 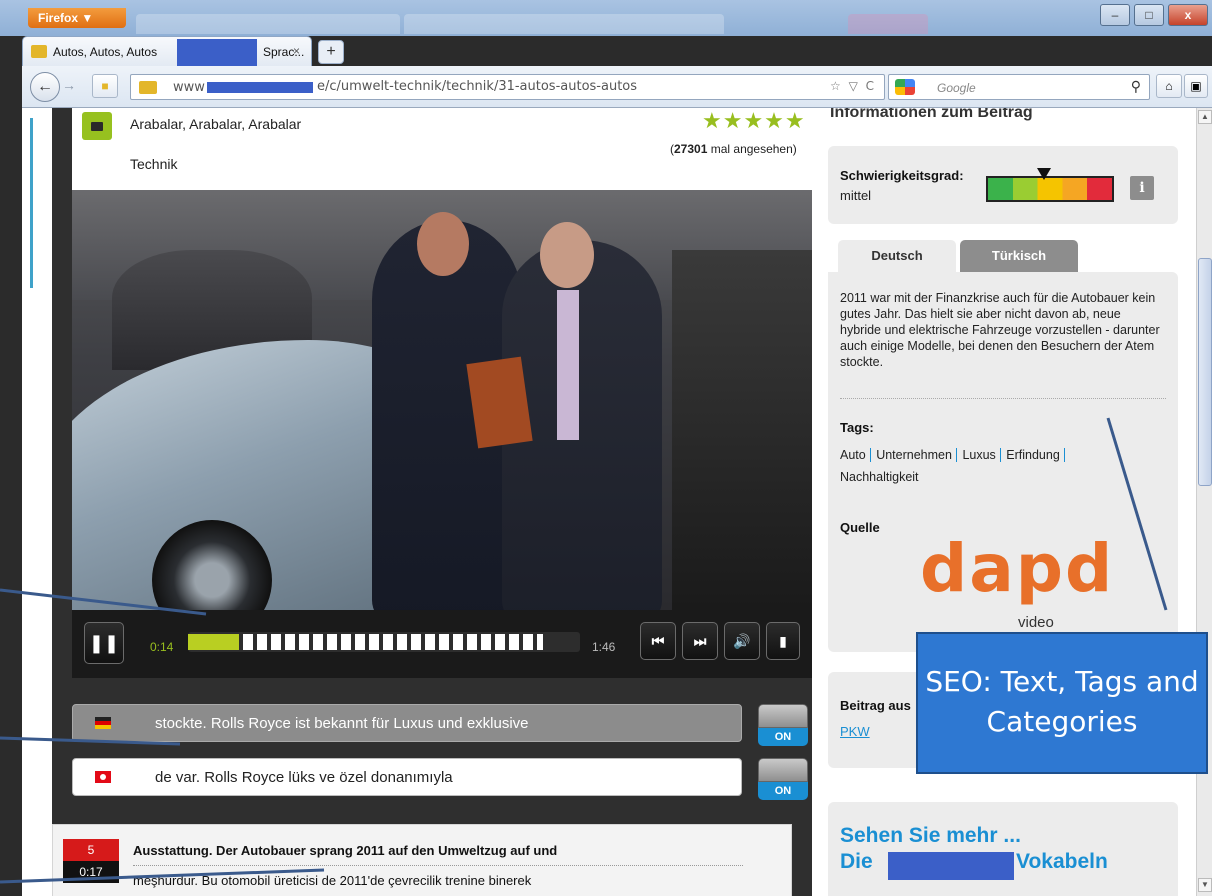 I want to click on tag-link: Auto, so click(x=855, y=455).